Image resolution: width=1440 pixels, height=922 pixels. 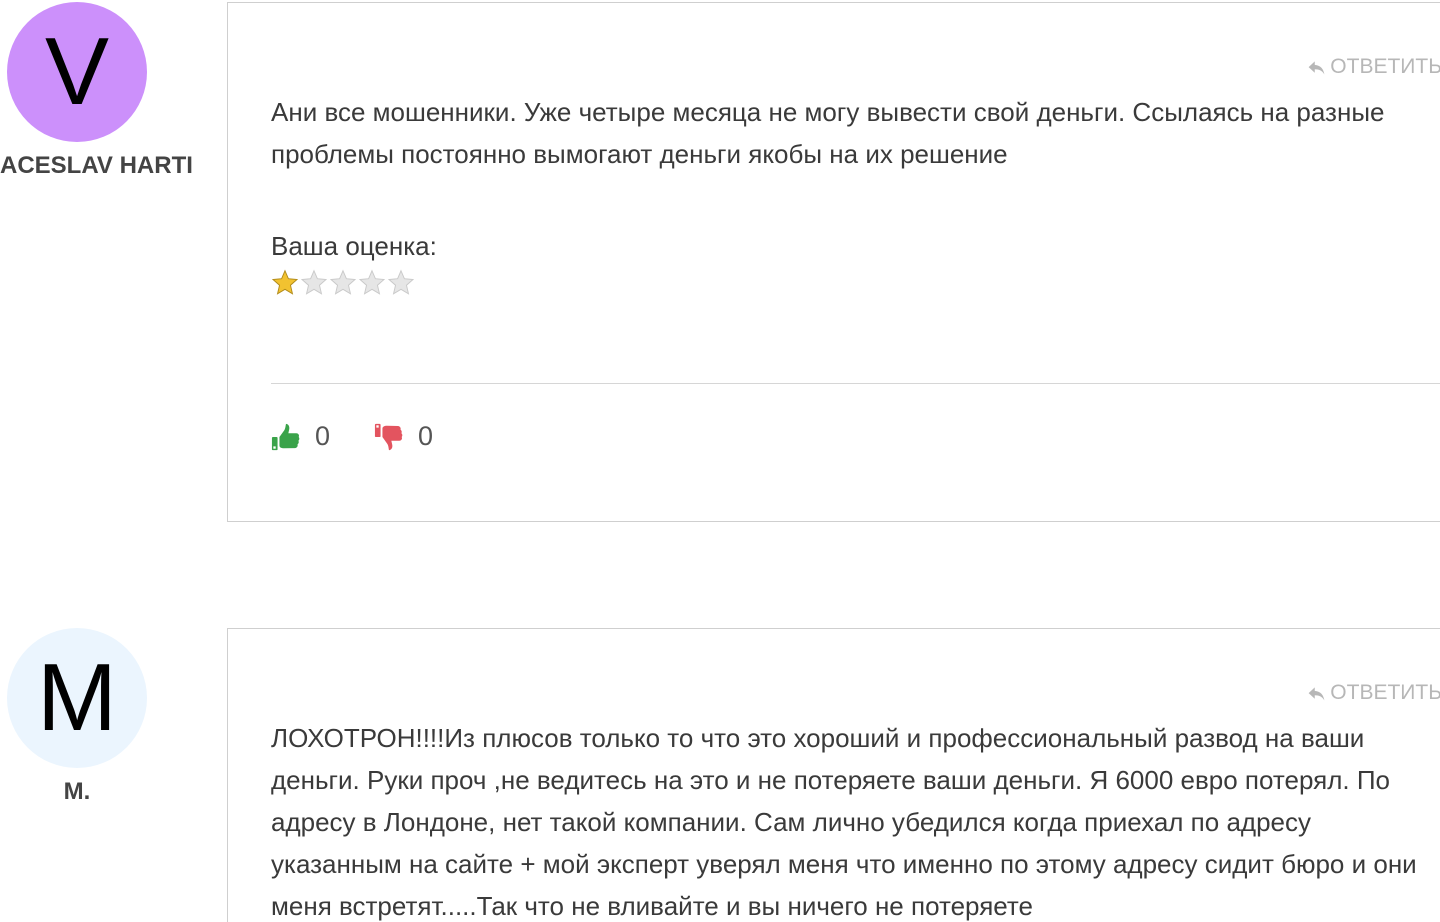 I want to click on avatar: V, so click(x=77, y=72).